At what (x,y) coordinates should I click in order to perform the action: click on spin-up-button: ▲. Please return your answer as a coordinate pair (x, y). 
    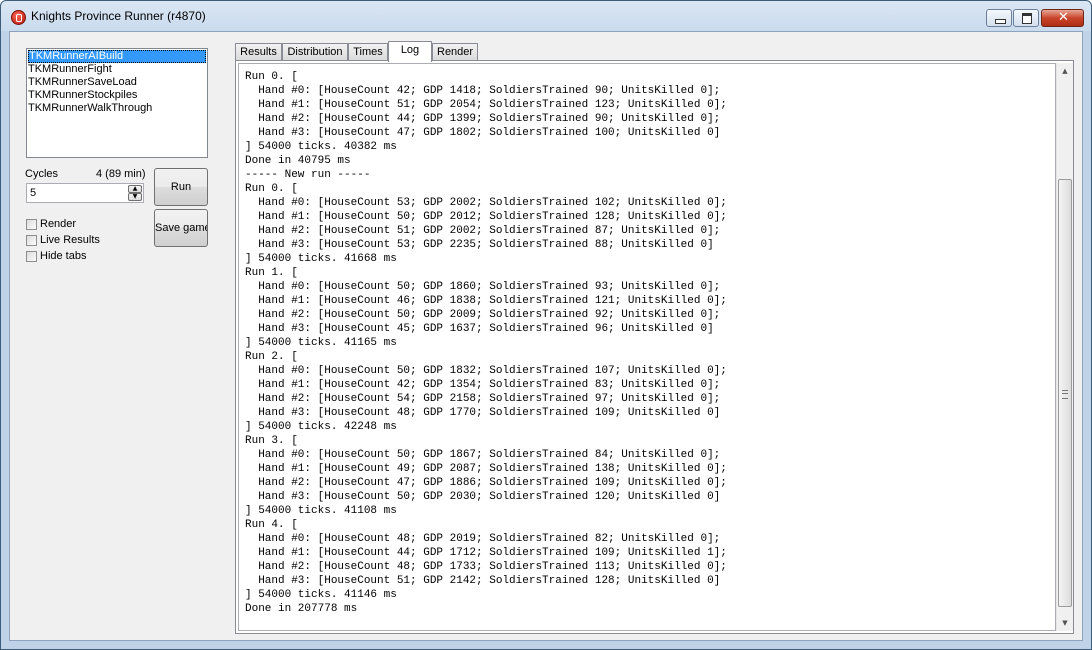
    Looking at the image, I should click on (135, 189).